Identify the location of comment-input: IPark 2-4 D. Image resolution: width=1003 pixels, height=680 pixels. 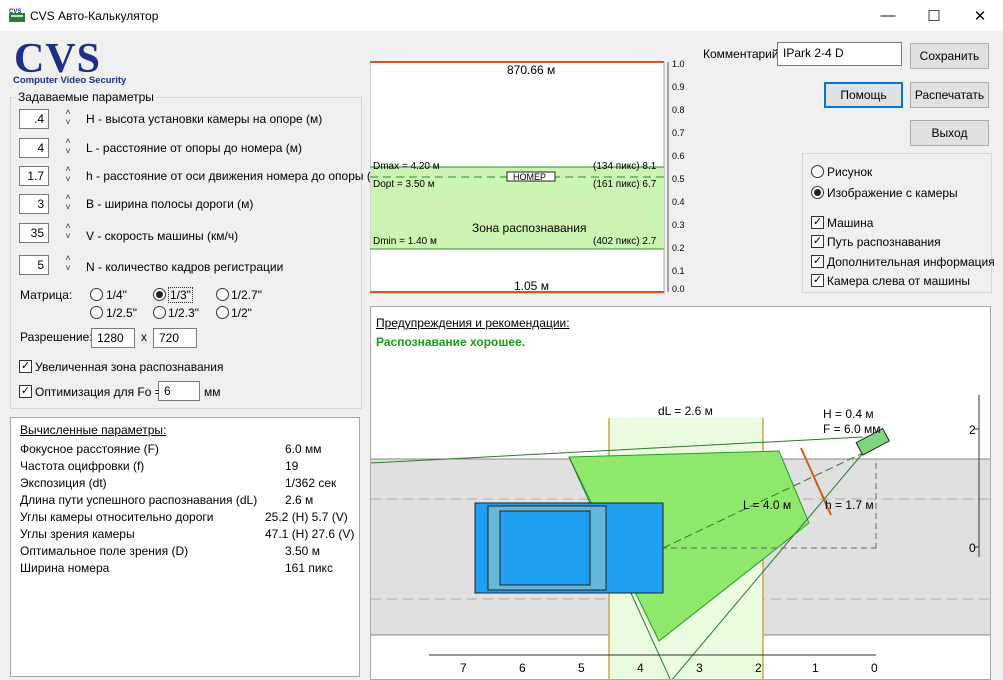
(839, 54).